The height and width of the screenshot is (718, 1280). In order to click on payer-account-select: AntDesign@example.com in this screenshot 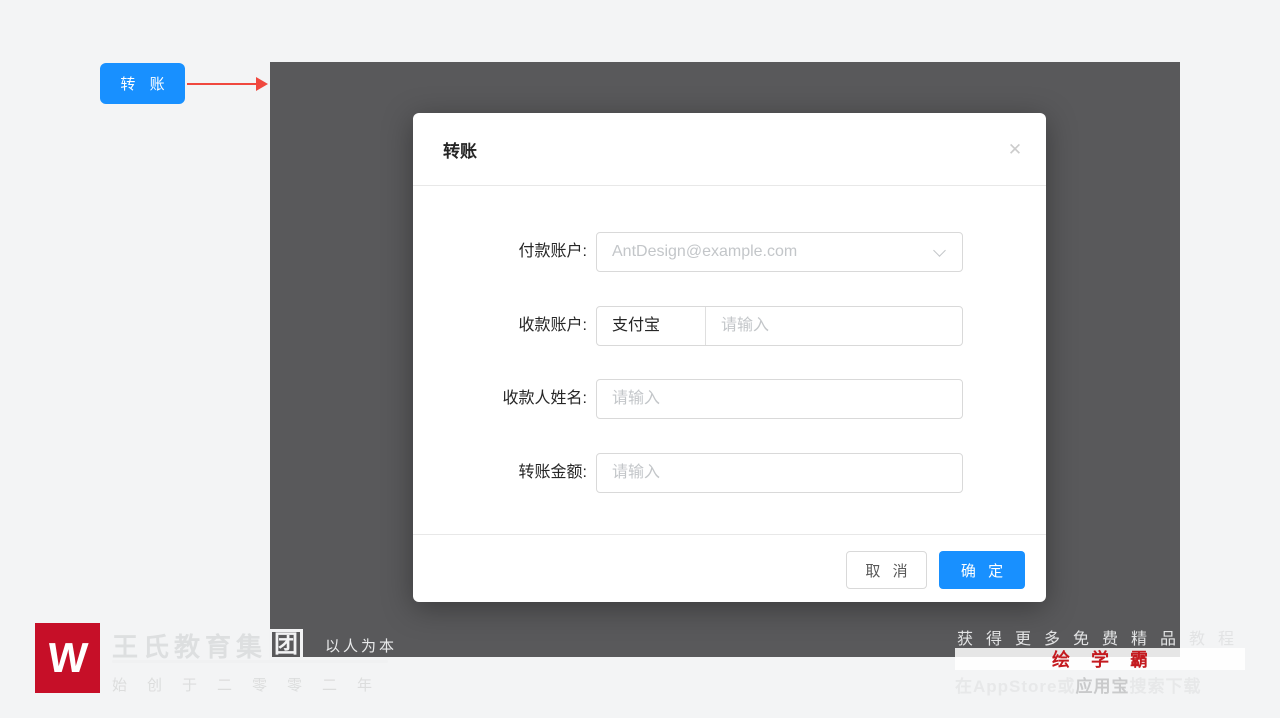, I will do `click(779, 252)`.